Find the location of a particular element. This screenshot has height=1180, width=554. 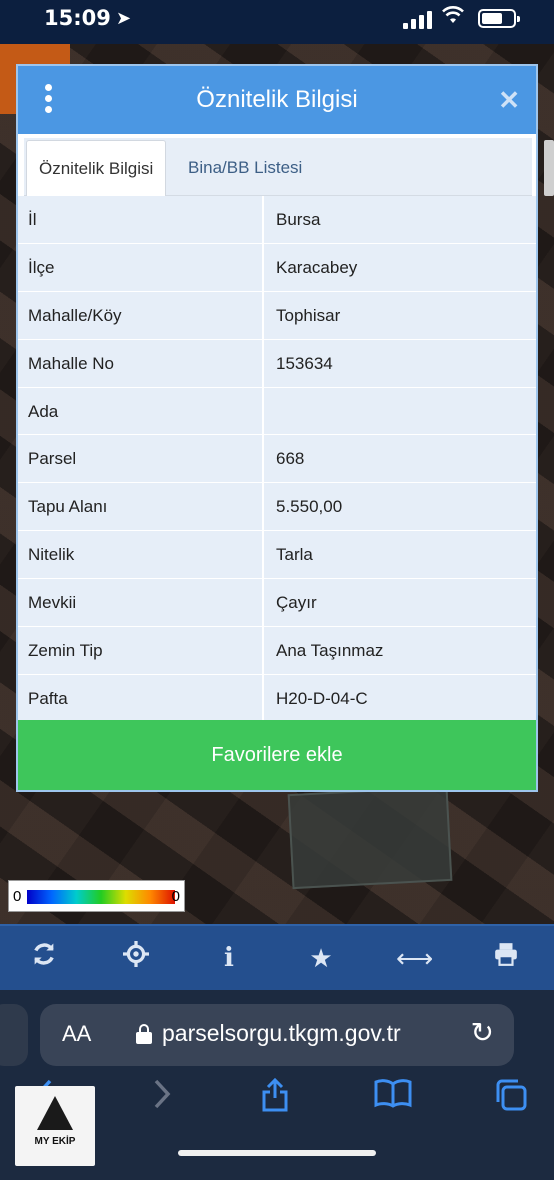

table-row: Parsel 668 is located at coordinates (277, 459).